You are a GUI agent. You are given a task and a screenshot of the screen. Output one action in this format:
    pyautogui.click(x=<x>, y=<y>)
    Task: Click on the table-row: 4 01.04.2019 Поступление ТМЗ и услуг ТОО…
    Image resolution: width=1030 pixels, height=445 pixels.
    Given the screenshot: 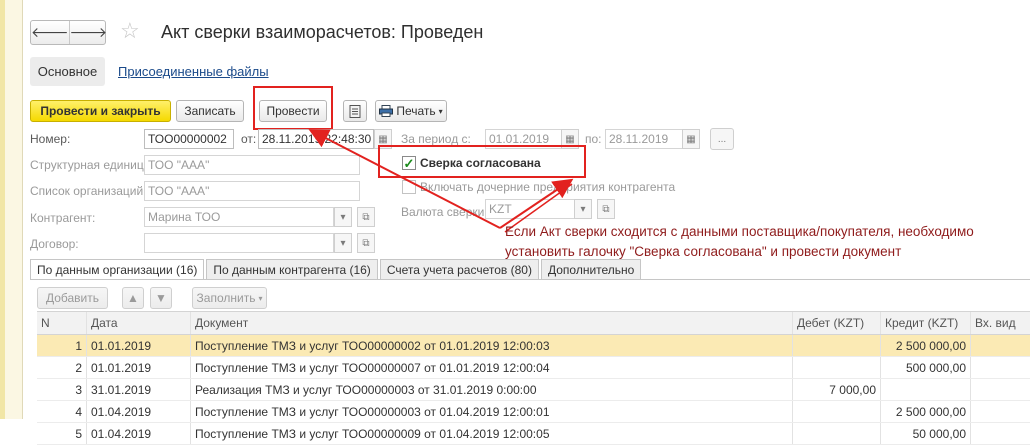 What is the action you would take?
    pyautogui.click(x=533, y=412)
    